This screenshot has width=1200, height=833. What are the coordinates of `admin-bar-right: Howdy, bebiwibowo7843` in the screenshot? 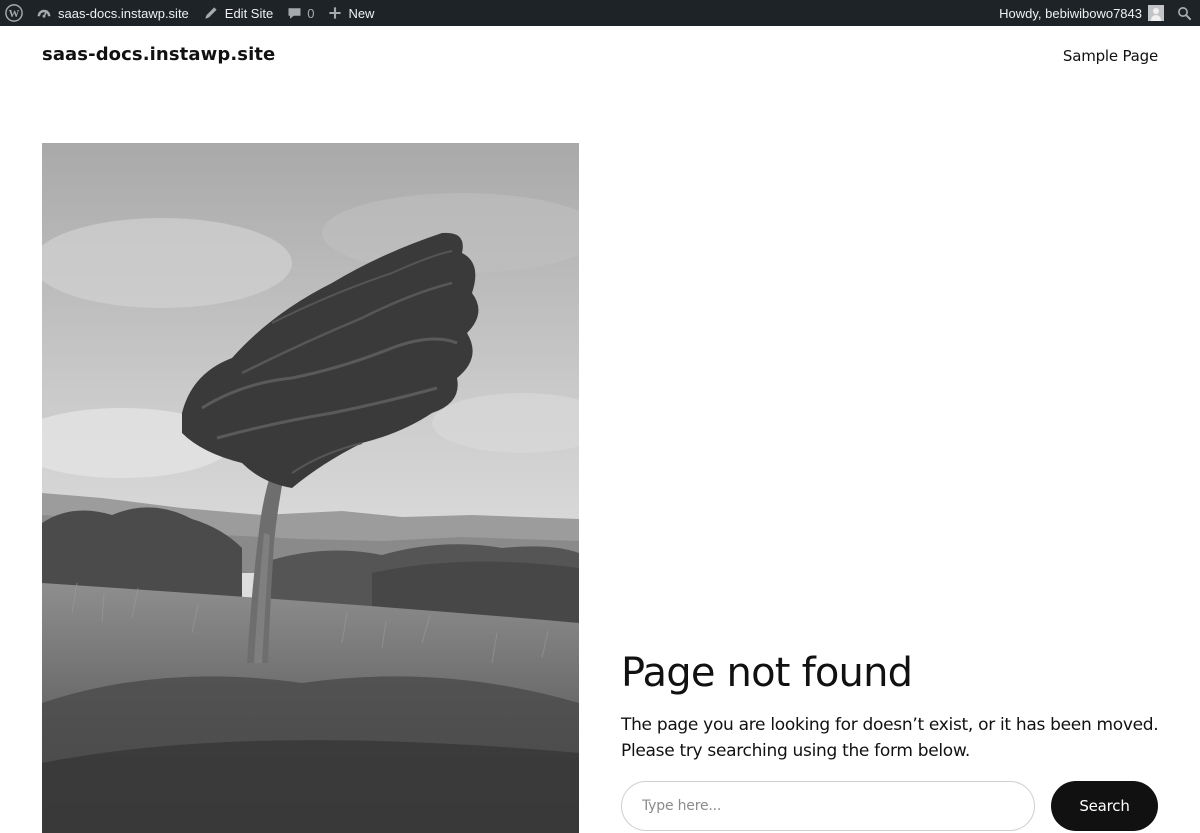 It's located at (1096, 13).